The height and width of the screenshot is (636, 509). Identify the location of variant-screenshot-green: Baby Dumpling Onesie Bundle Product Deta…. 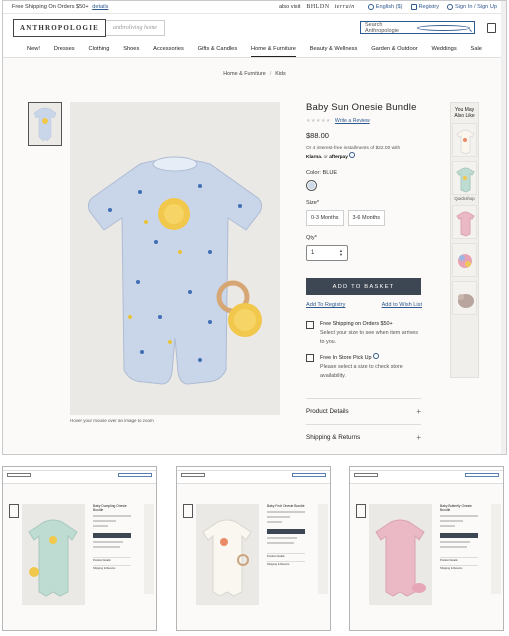
(79, 548).